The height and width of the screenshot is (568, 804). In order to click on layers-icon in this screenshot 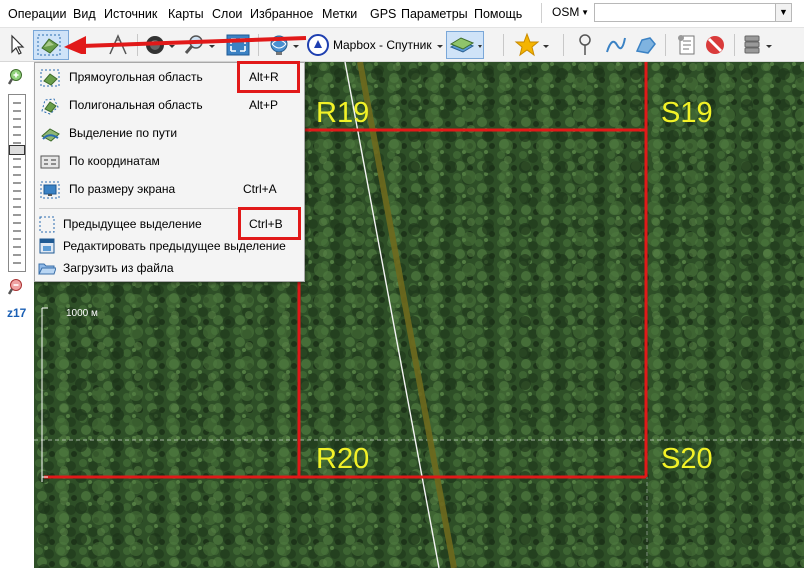, I will do `click(465, 45)`.